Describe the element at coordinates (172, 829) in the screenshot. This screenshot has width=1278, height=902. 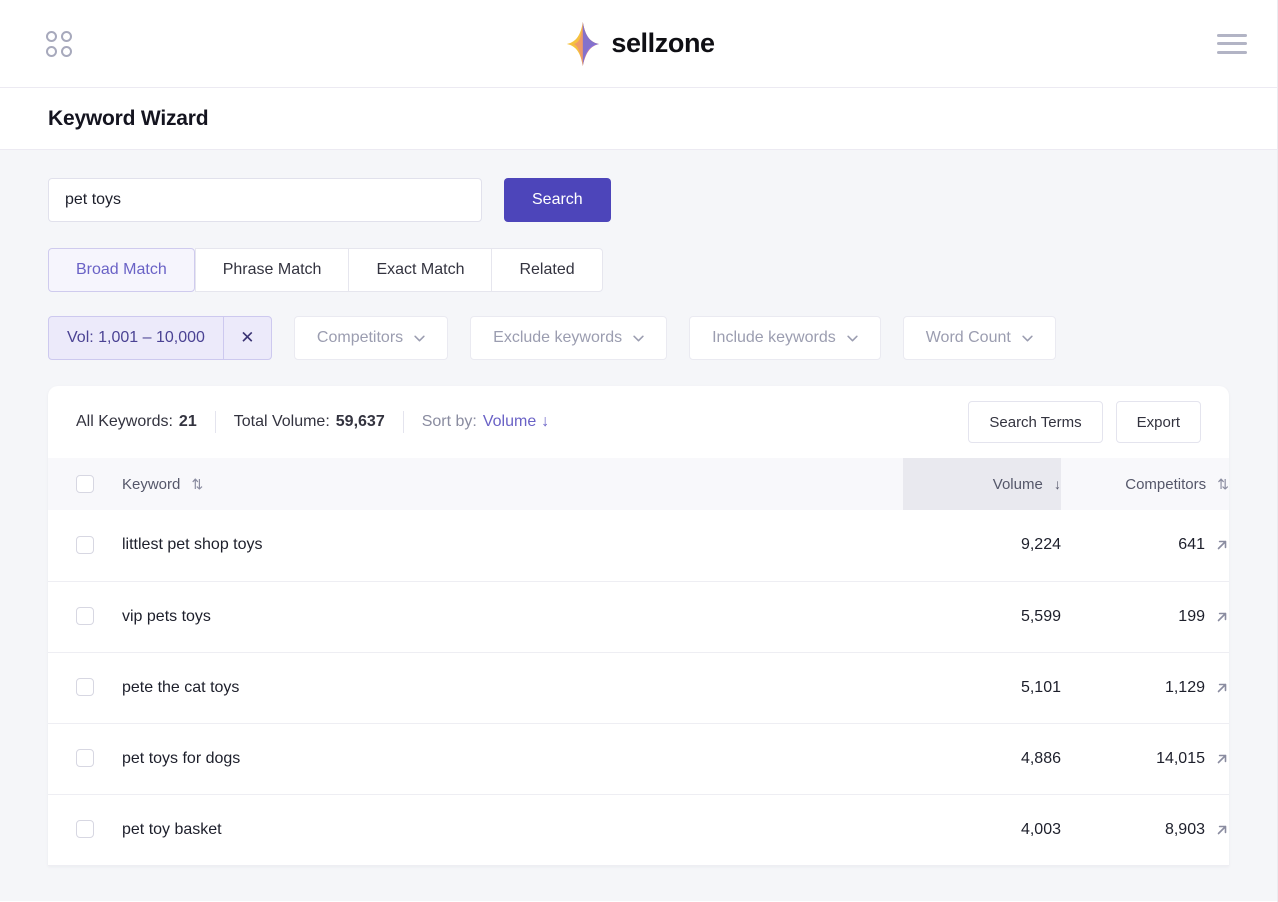
I see `cell-keyword: pet toy basket` at that location.